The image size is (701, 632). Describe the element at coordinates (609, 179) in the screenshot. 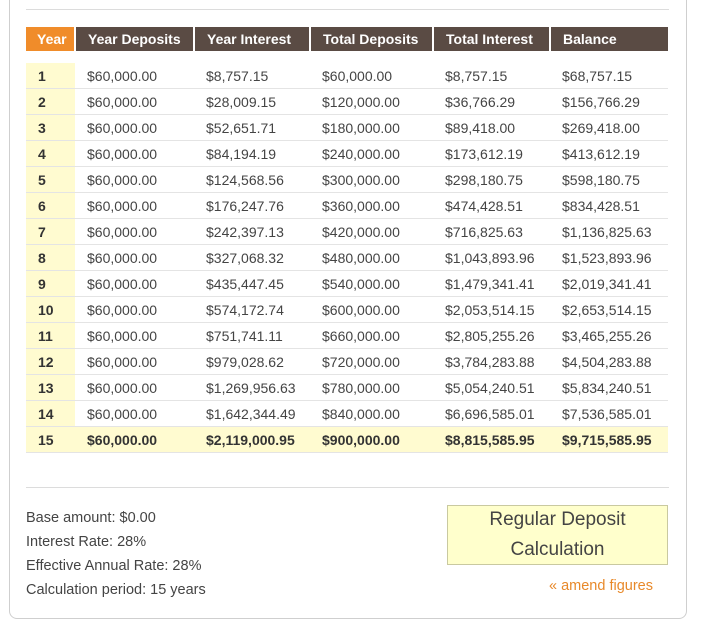

I see `cell-balance: $598,180.75` at that location.